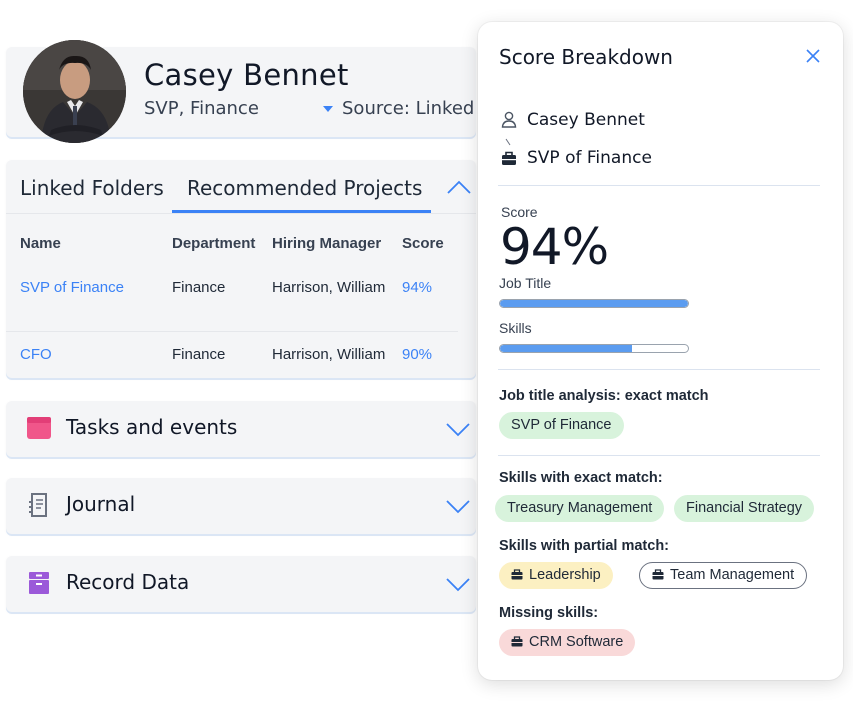  I want to click on section-journal: Journal, so click(241, 506).